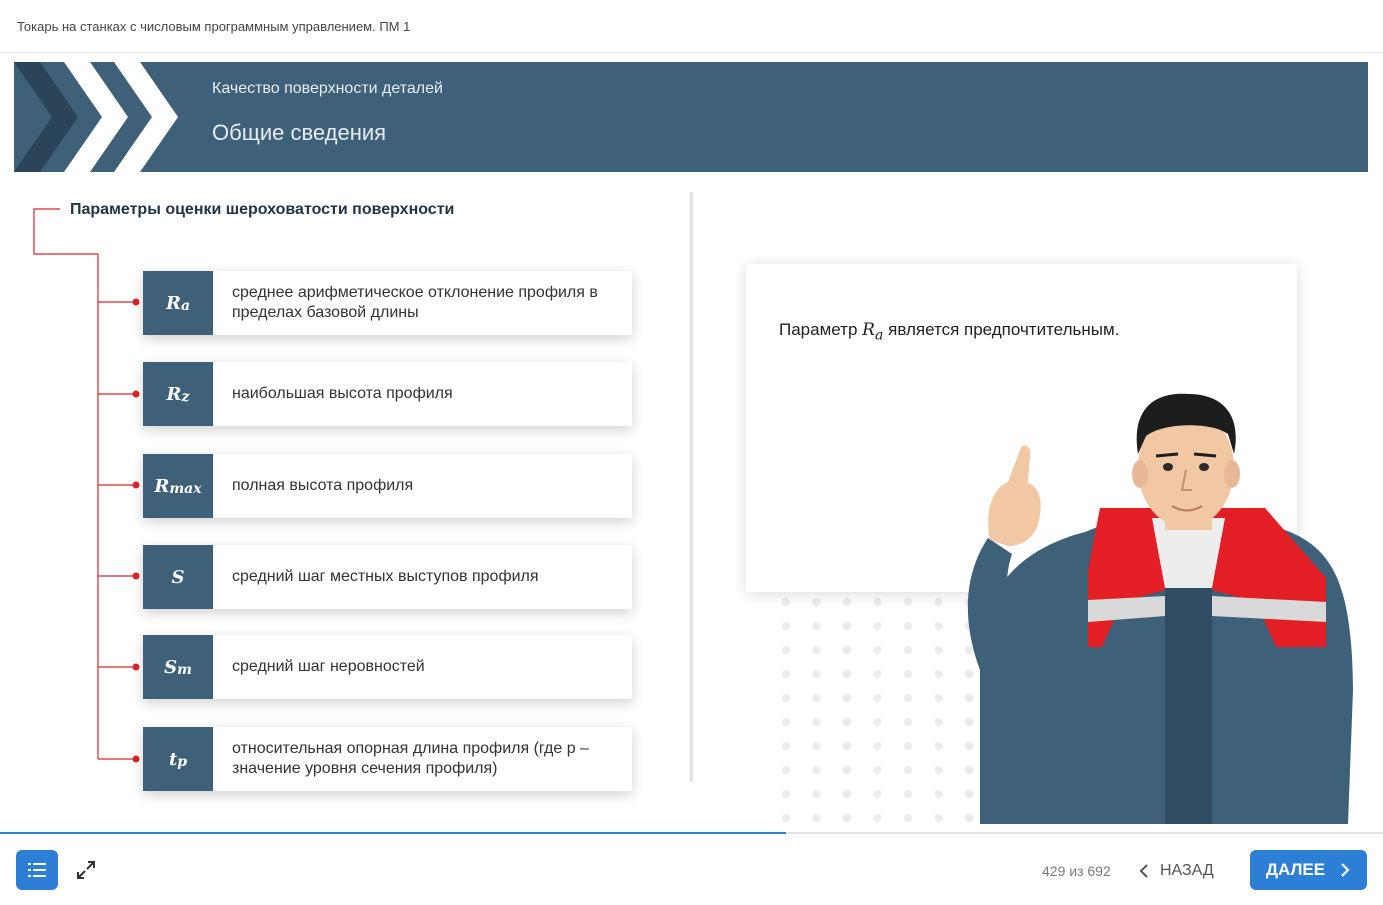 Image resolution: width=1383 pixels, height=905 pixels. I want to click on banner-title: Общие сведения, so click(299, 132).